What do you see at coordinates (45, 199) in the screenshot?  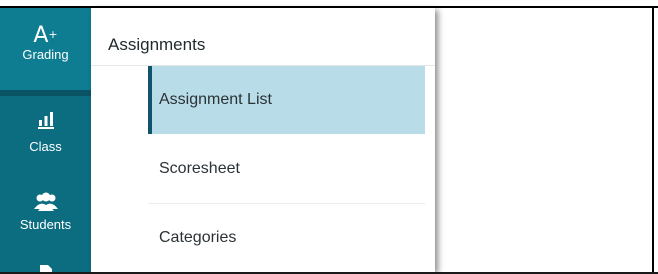 I see `users-icon` at bounding box center [45, 199].